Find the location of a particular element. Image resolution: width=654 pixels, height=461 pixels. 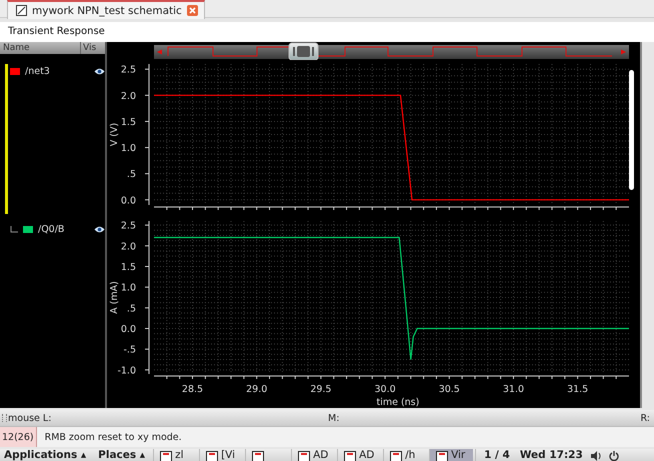

mouse-left-label: mouse L: is located at coordinates (30, 418).